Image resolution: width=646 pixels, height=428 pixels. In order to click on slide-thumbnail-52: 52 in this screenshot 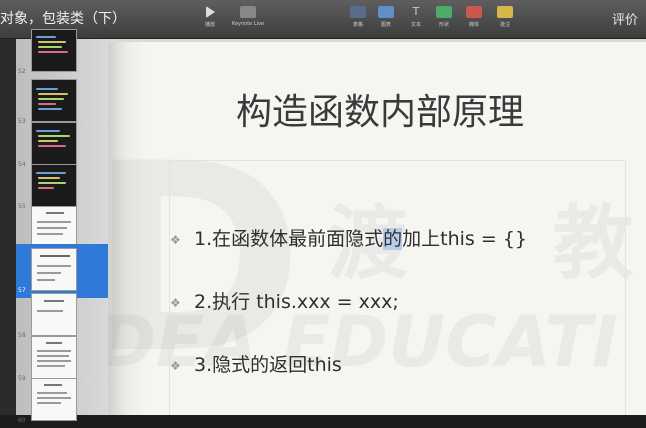, I will do `click(62, 52)`.